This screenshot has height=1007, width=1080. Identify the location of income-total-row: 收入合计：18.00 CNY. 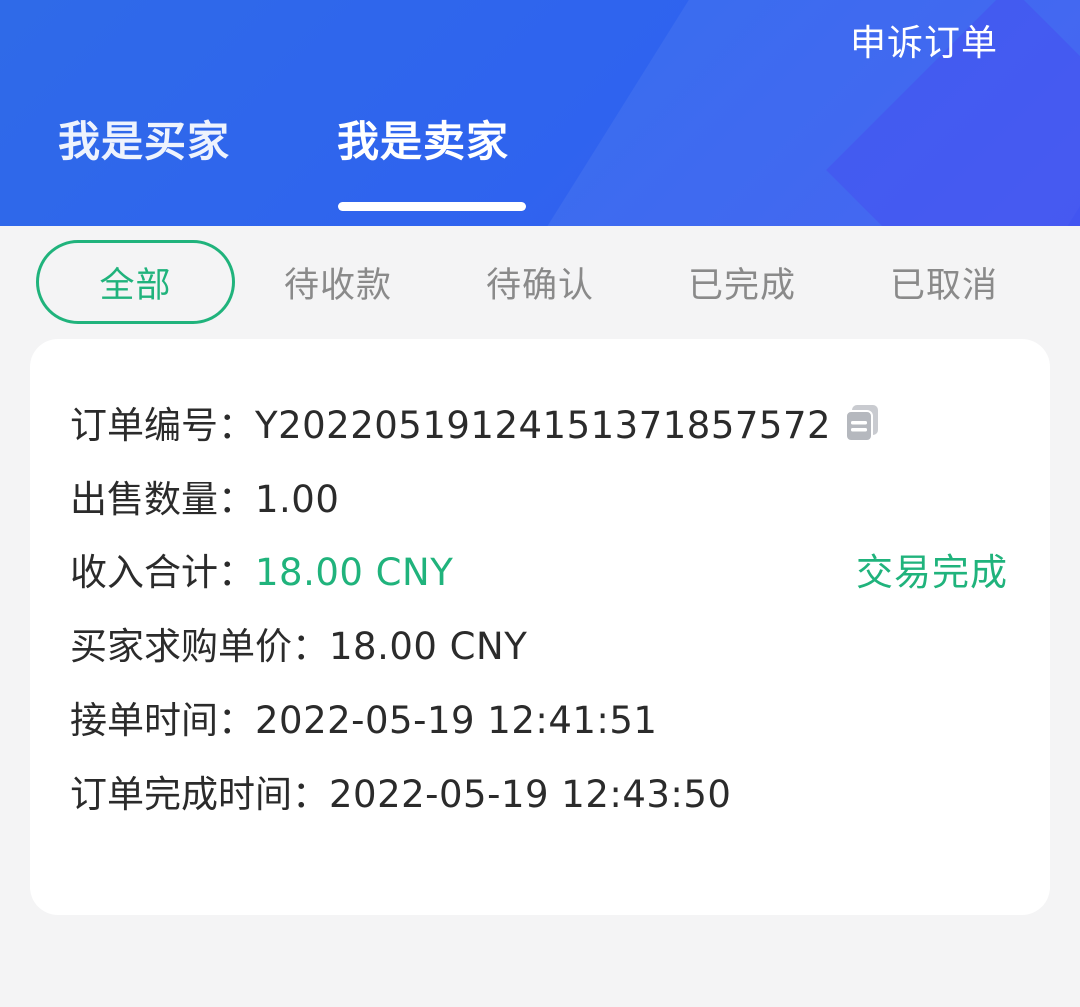
(261, 573).